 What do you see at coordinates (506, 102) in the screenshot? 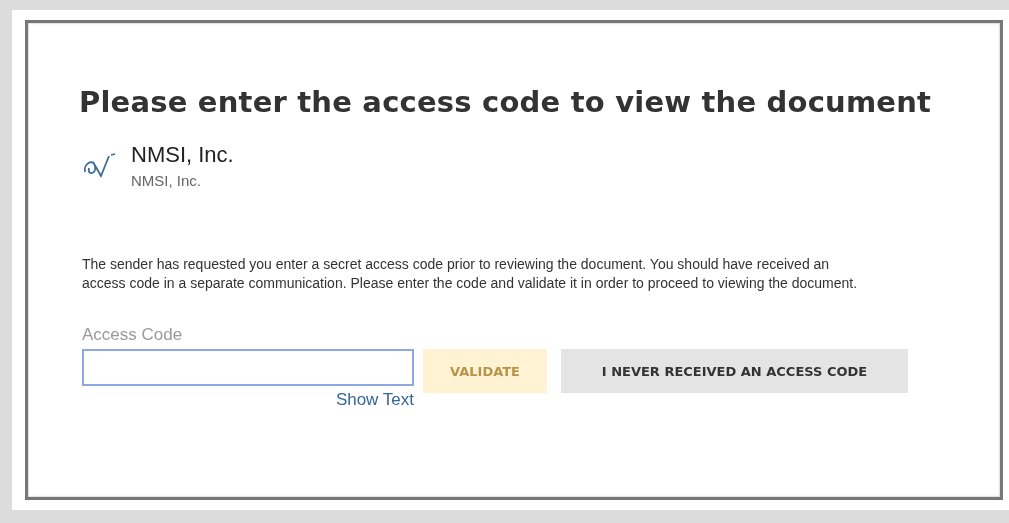
I see `dialog-title: Please enter the access code to view the document` at bounding box center [506, 102].